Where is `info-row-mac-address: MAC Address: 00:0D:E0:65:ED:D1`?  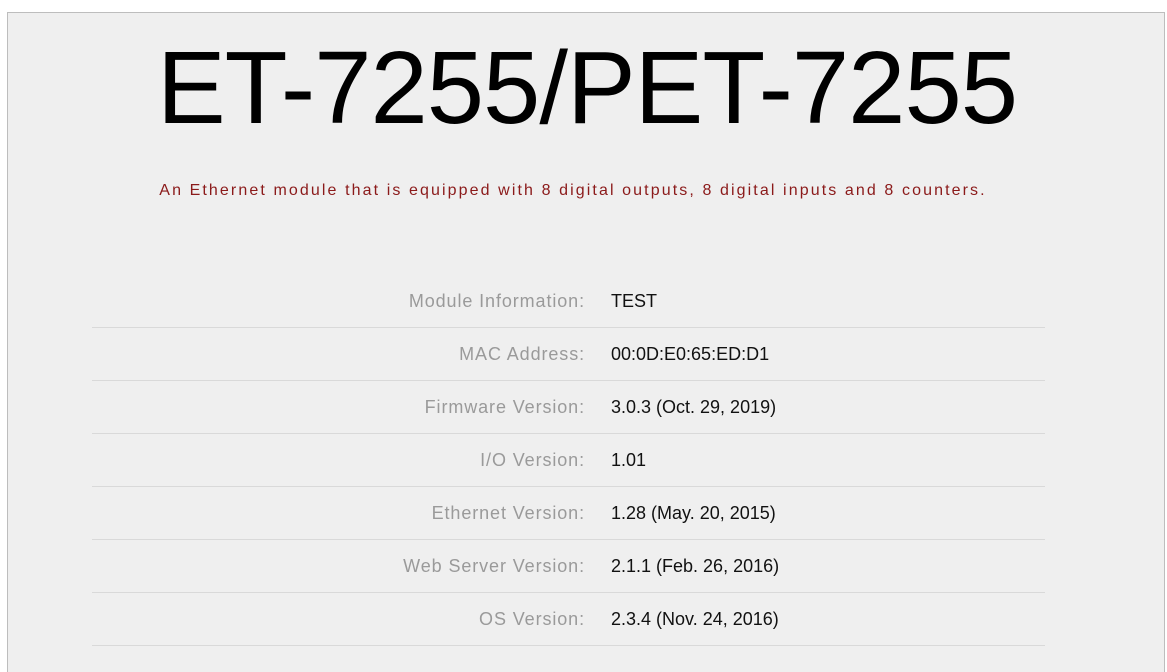 info-row-mac-address: MAC Address: 00:0D:E0:65:ED:D1 is located at coordinates (568, 354).